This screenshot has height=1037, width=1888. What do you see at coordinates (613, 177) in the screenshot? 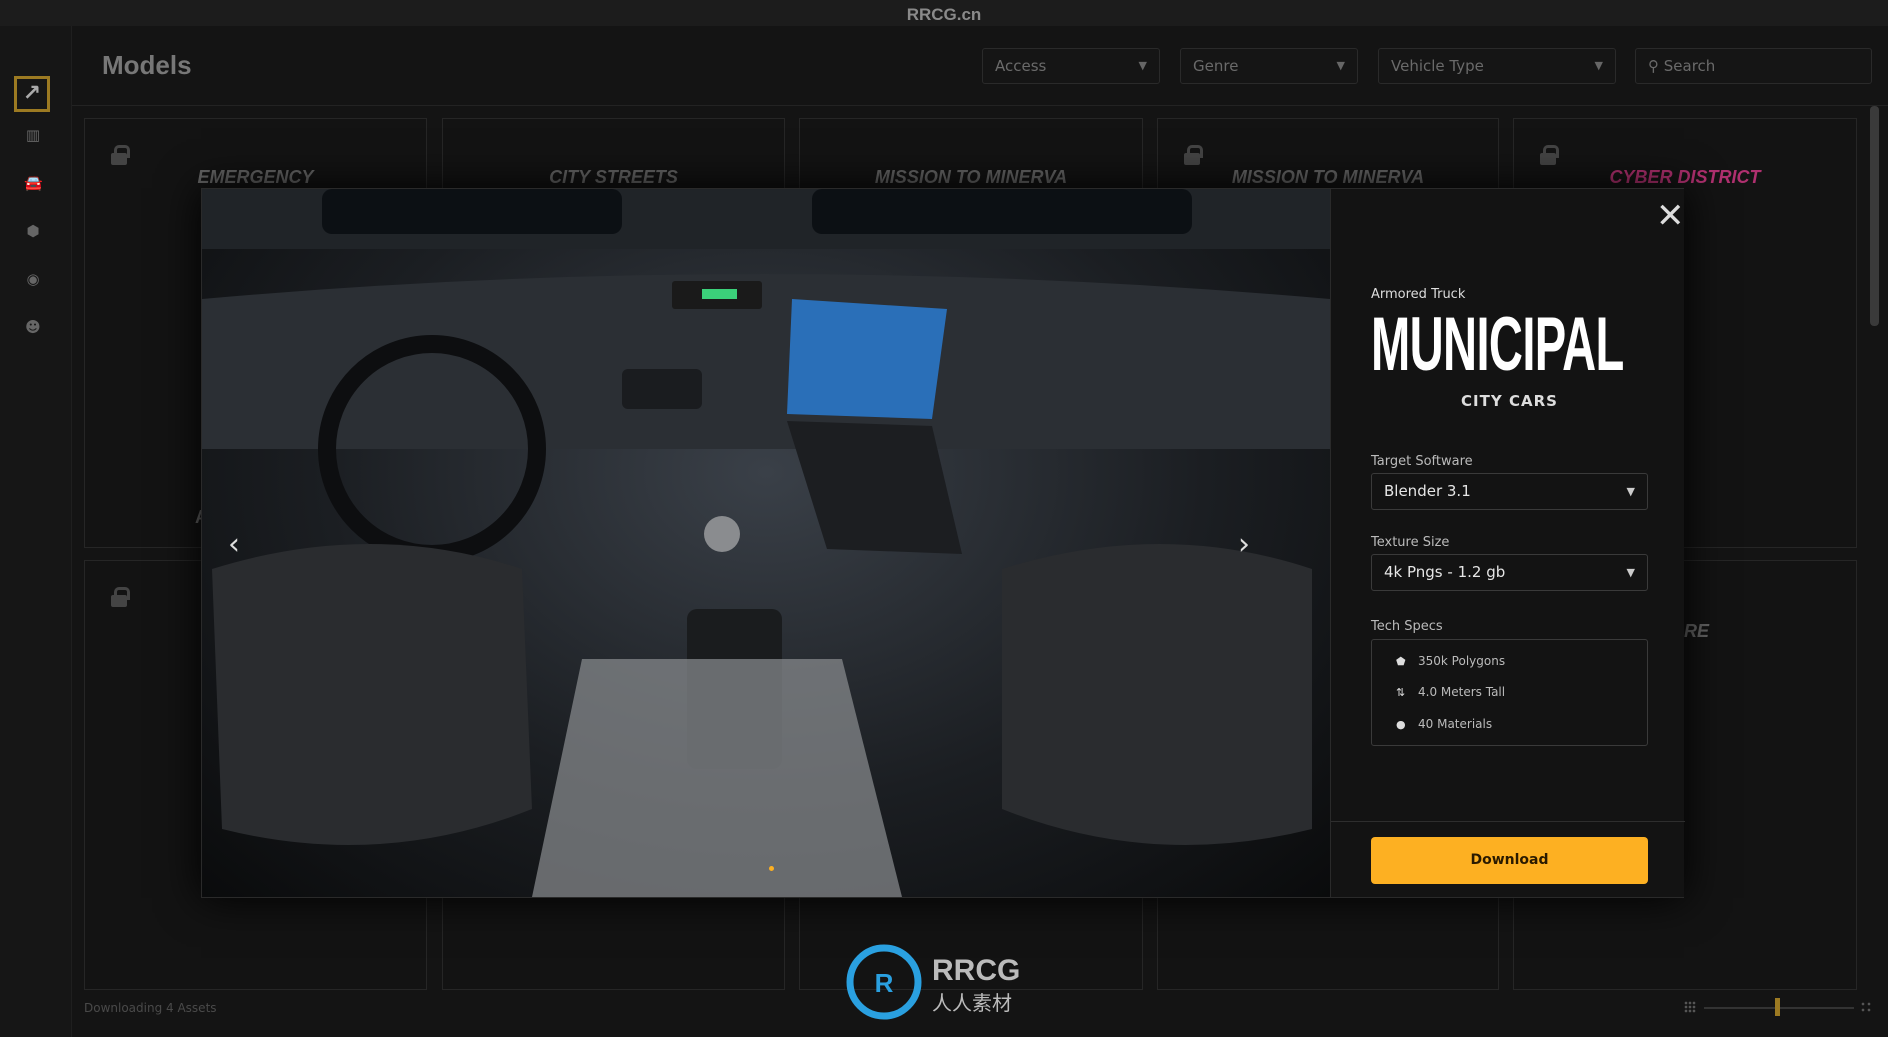
I see `card-logo: CITY STREETS` at bounding box center [613, 177].